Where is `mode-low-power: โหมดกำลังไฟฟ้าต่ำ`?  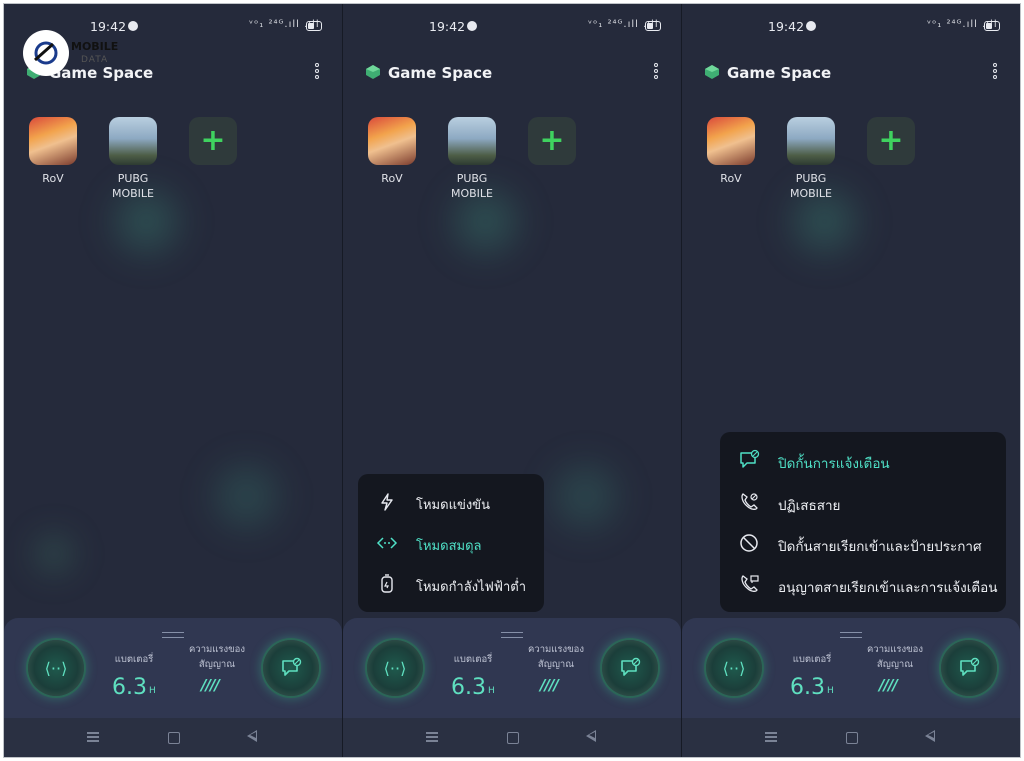
mode-low-power: โหมดกำลังไฟฟ้าต่ำ is located at coordinates (451, 584).